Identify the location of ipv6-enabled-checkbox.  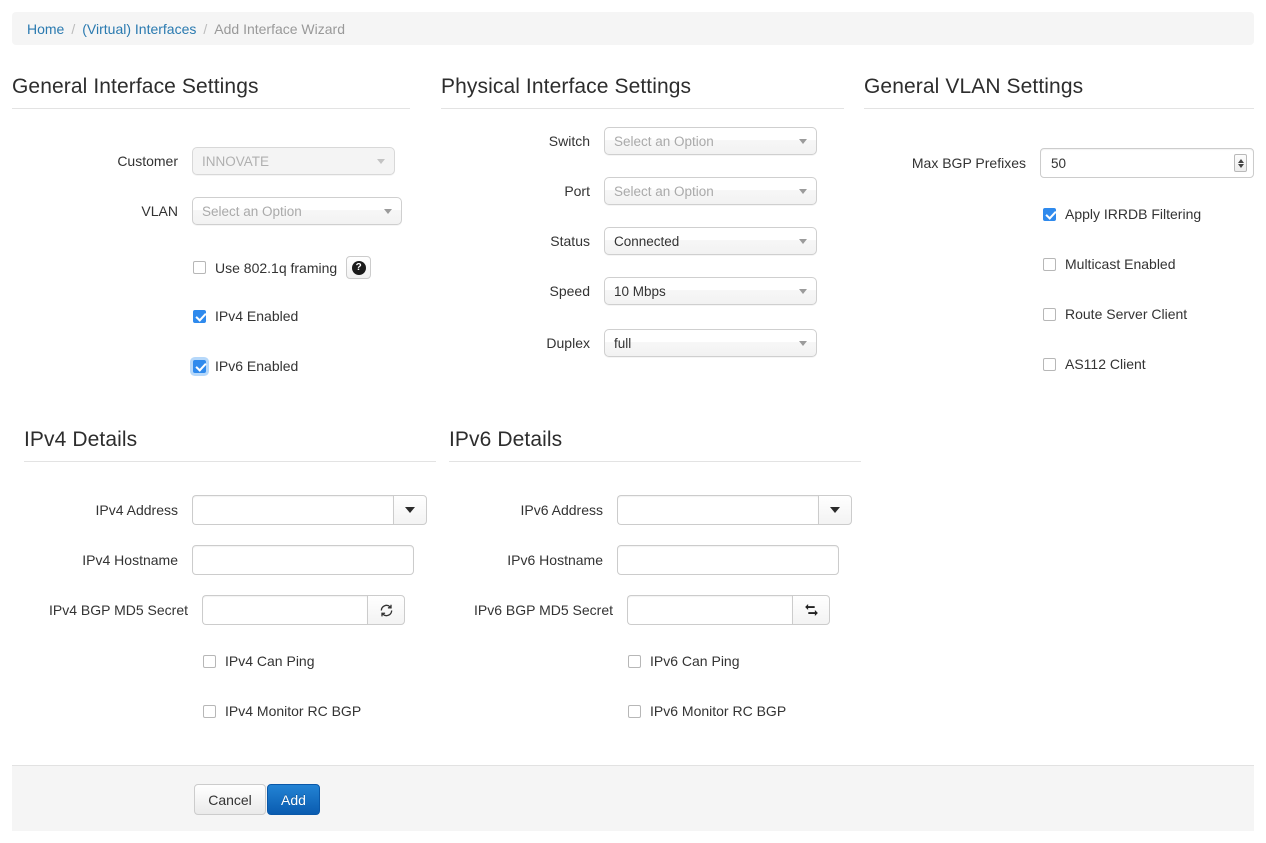
(199, 366).